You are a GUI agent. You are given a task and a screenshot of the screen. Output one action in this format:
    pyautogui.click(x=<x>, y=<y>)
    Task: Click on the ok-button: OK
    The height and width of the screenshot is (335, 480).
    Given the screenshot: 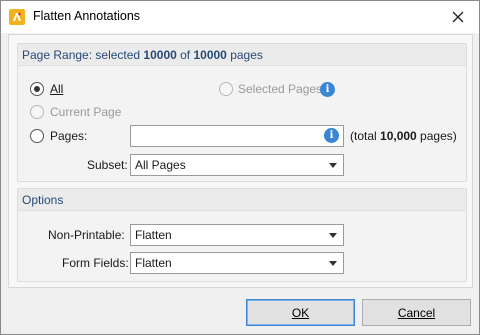 What is the action you would take?
    pyautogui.click(x=300, y=312)
    